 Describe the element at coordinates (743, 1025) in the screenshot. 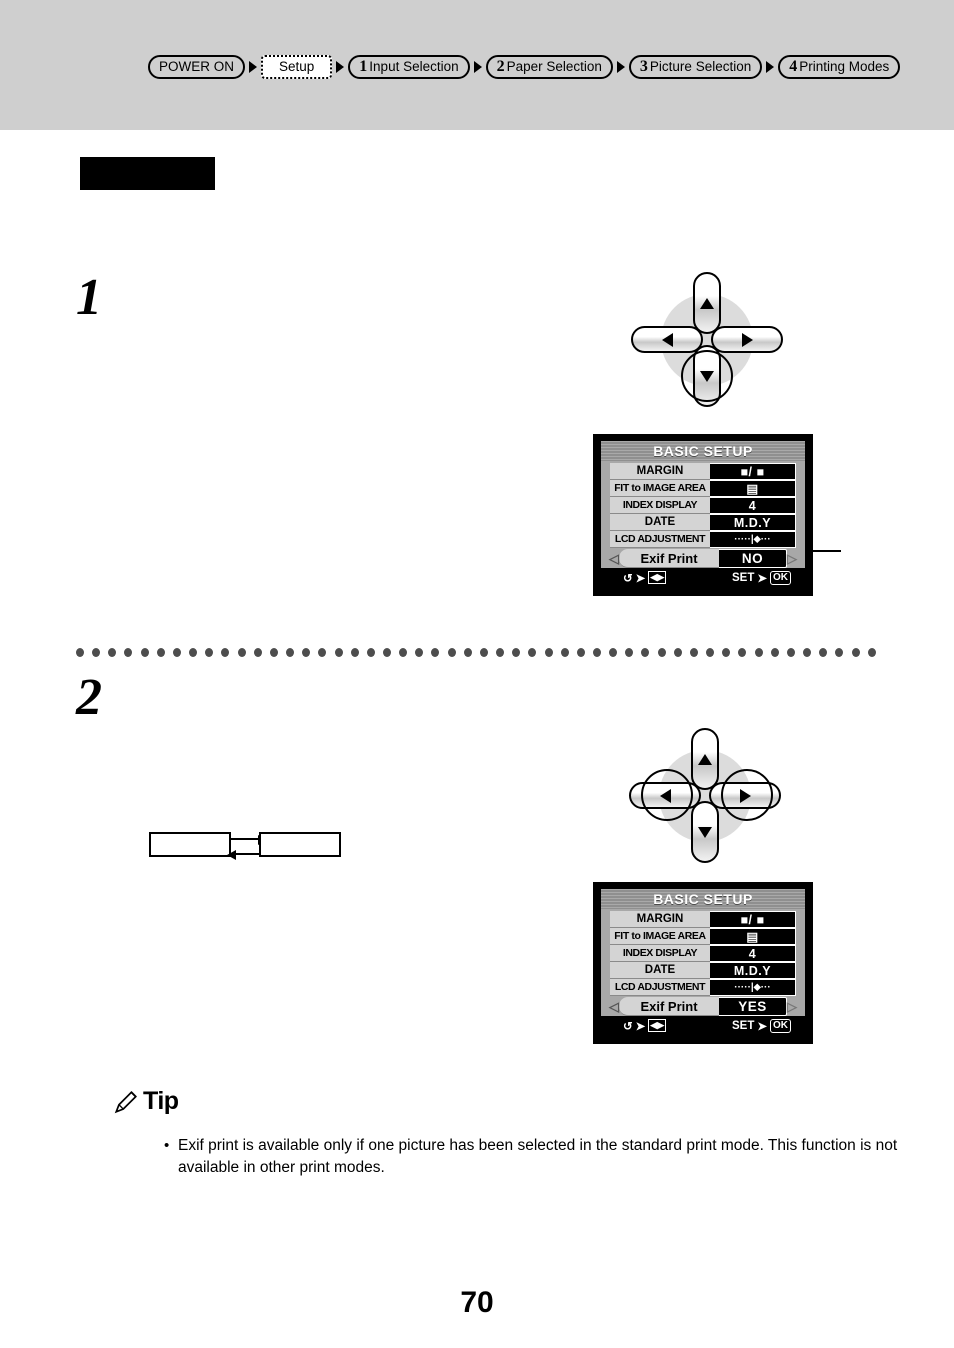

I see `set-label: SET` at that location.